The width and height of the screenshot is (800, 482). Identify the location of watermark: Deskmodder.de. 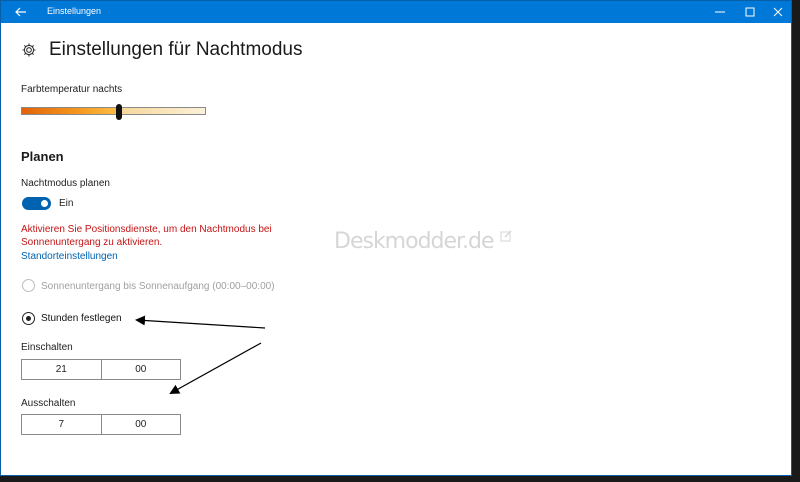
(423, 241).